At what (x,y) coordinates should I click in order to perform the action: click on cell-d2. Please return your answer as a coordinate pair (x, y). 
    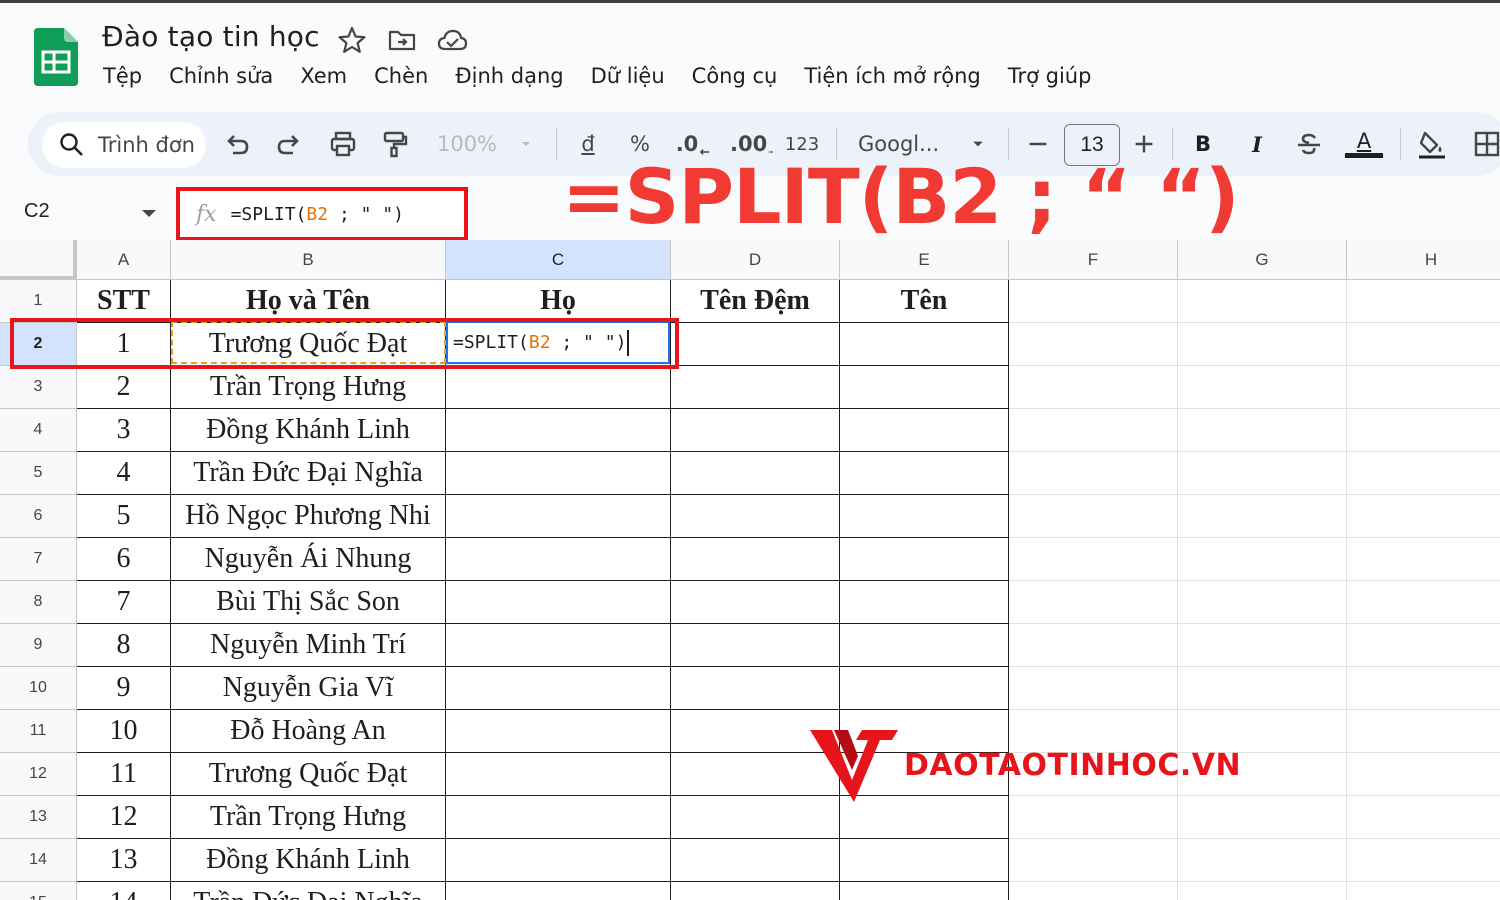
    Looking at the image, I should click on (755, 344).